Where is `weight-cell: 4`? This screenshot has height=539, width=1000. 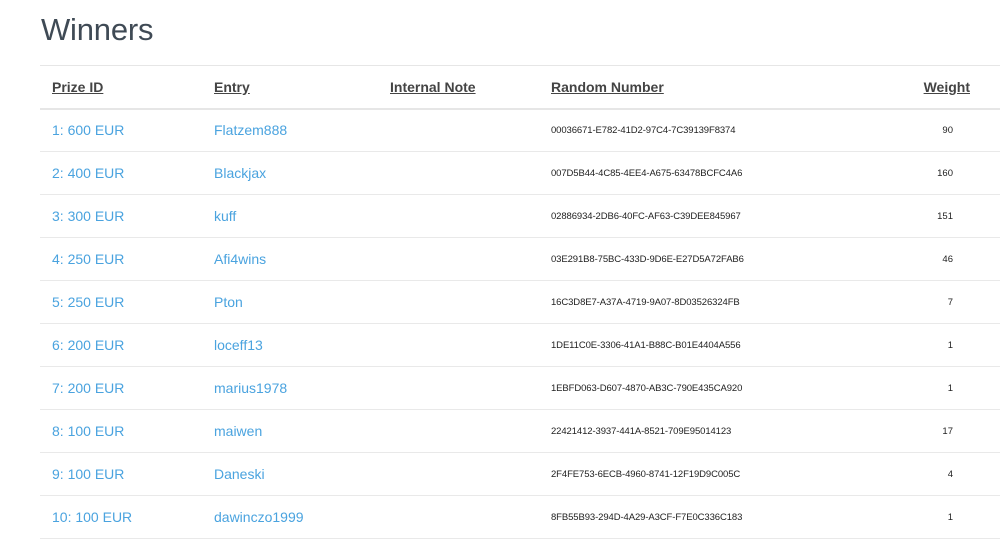 weight-cell: 4 is located at coordinates (937, 474).